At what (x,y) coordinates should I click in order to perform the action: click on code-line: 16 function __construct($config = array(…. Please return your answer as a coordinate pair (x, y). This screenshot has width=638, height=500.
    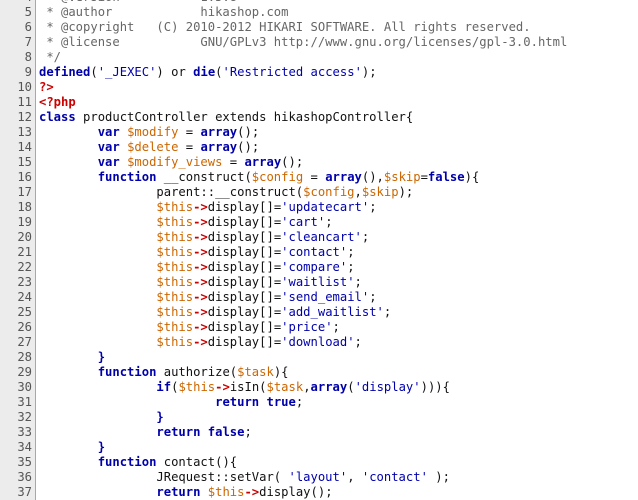
    Looking at the image, I should click on (319, 177).